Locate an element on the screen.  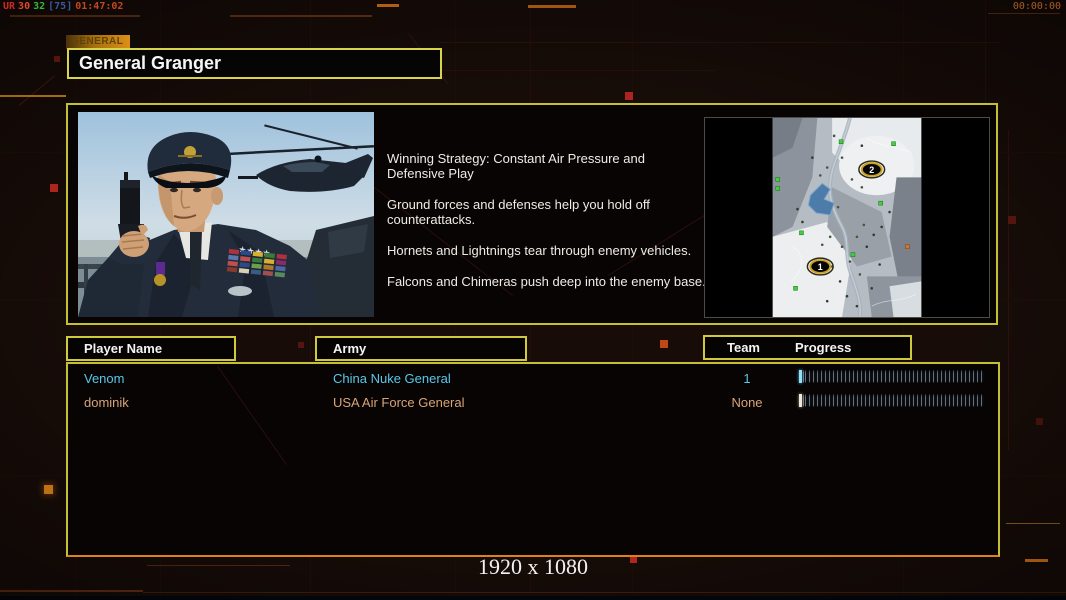
resolution-label: 1920 x 1080 is located at coordinates (533, 566).